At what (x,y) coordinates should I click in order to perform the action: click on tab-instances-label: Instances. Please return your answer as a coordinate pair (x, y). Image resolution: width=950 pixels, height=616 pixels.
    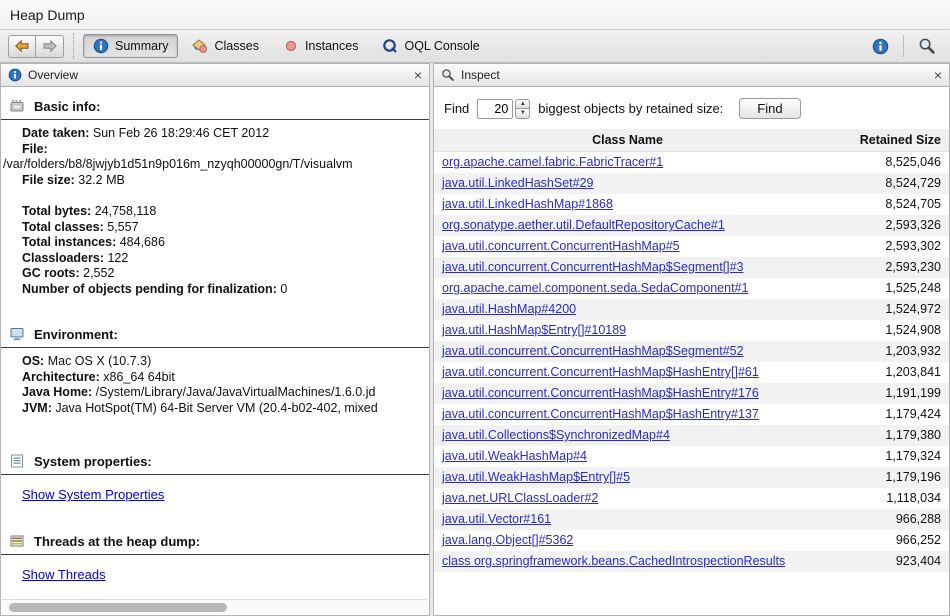
    Looking at the image, I should click on (331, 46).